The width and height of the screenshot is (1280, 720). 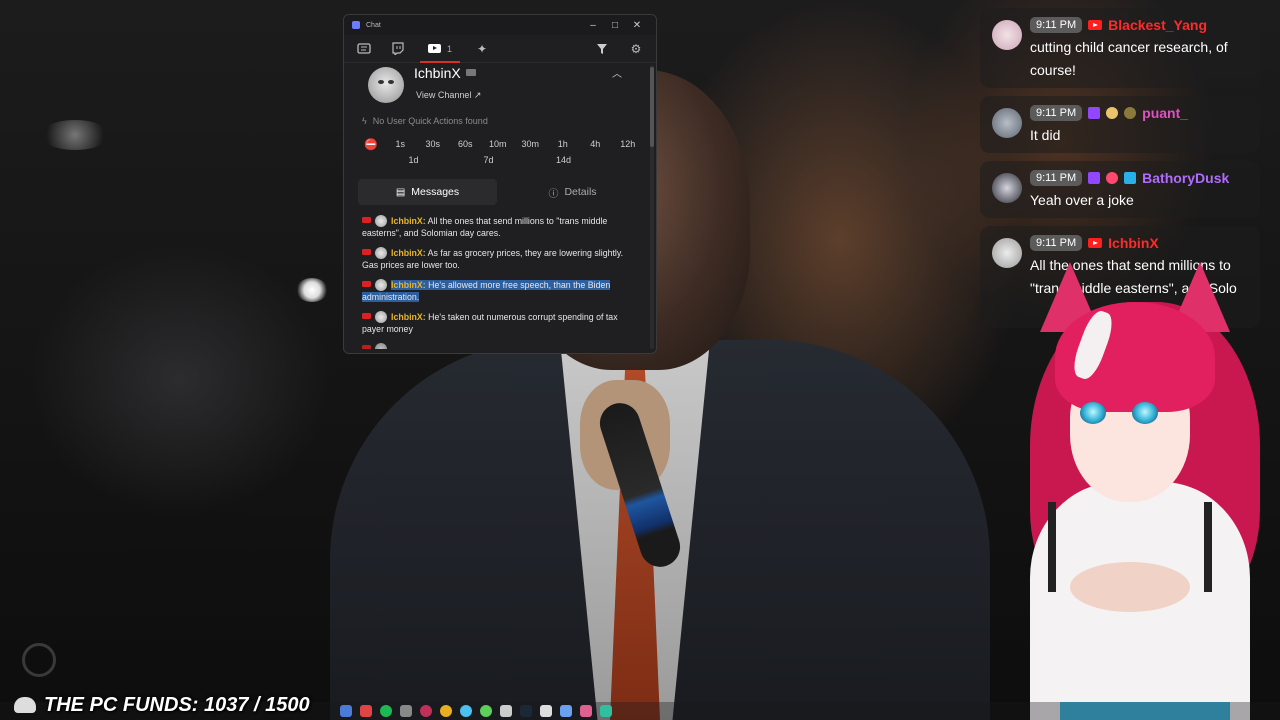 I want to click on timeout-1h: 1h, so click(x=563, y=144).